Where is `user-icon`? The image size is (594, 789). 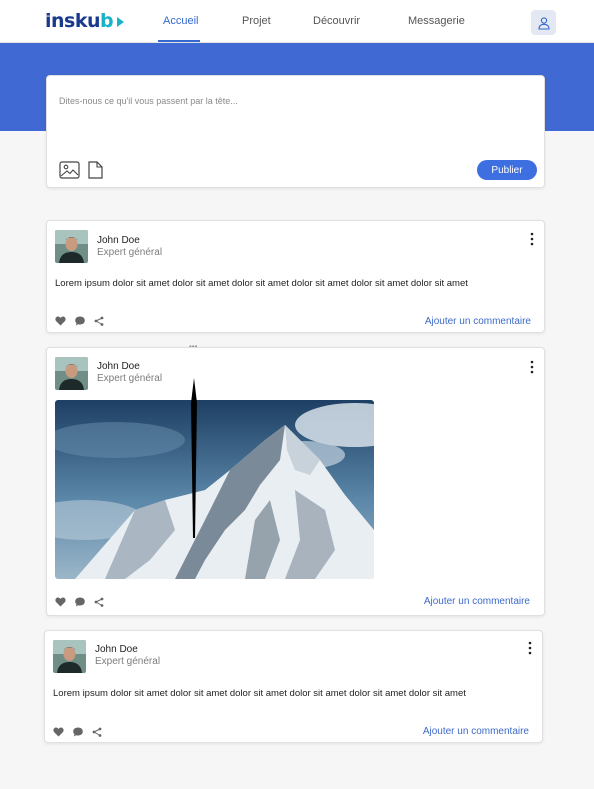
user-icon is located at coordinates (543, 23).